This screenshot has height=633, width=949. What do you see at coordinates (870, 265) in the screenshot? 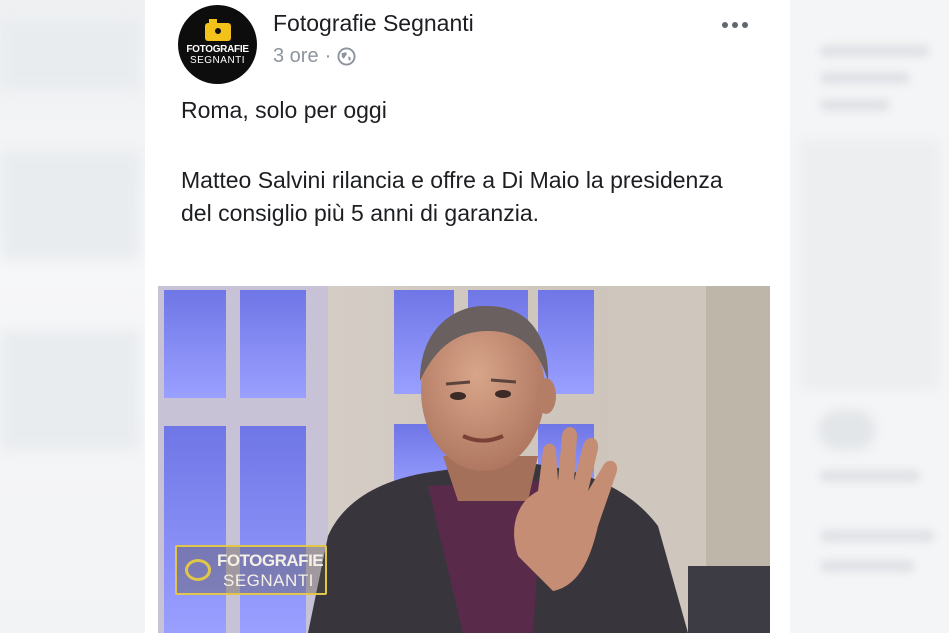
I see `blurred-image` at bounding box center [870, 265].